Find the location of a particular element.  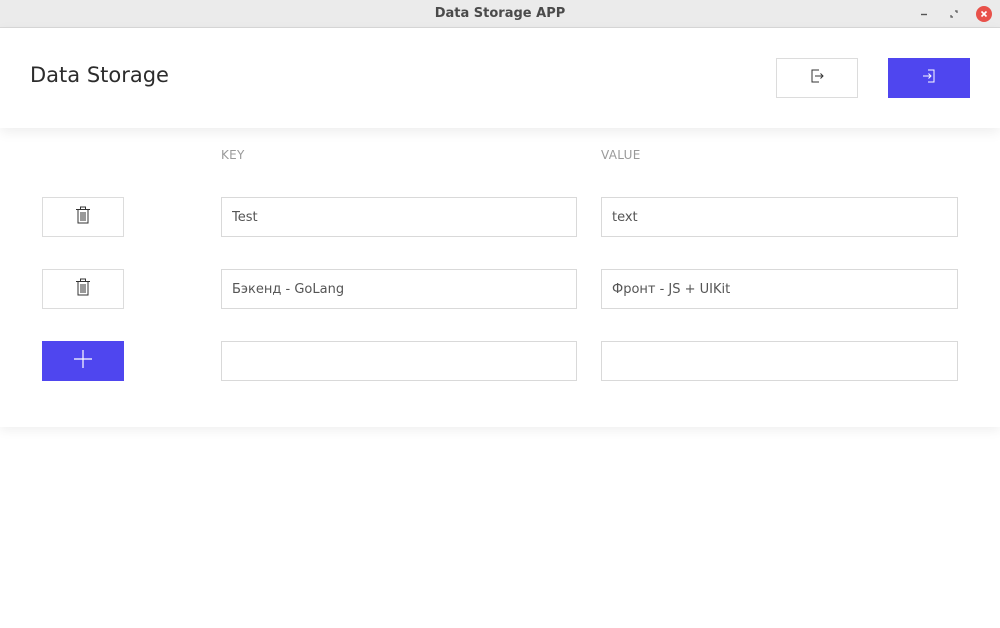

minimize-icon is located at coordinates (924, 14).